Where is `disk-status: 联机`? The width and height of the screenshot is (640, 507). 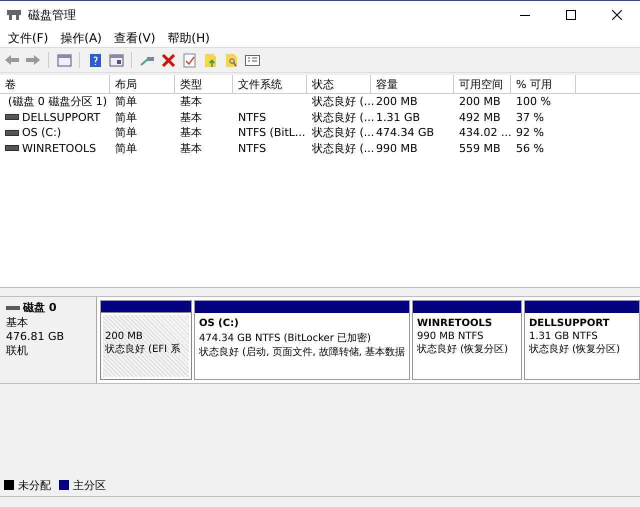
disk-status: 联机 is located at coordinates (17, 350).